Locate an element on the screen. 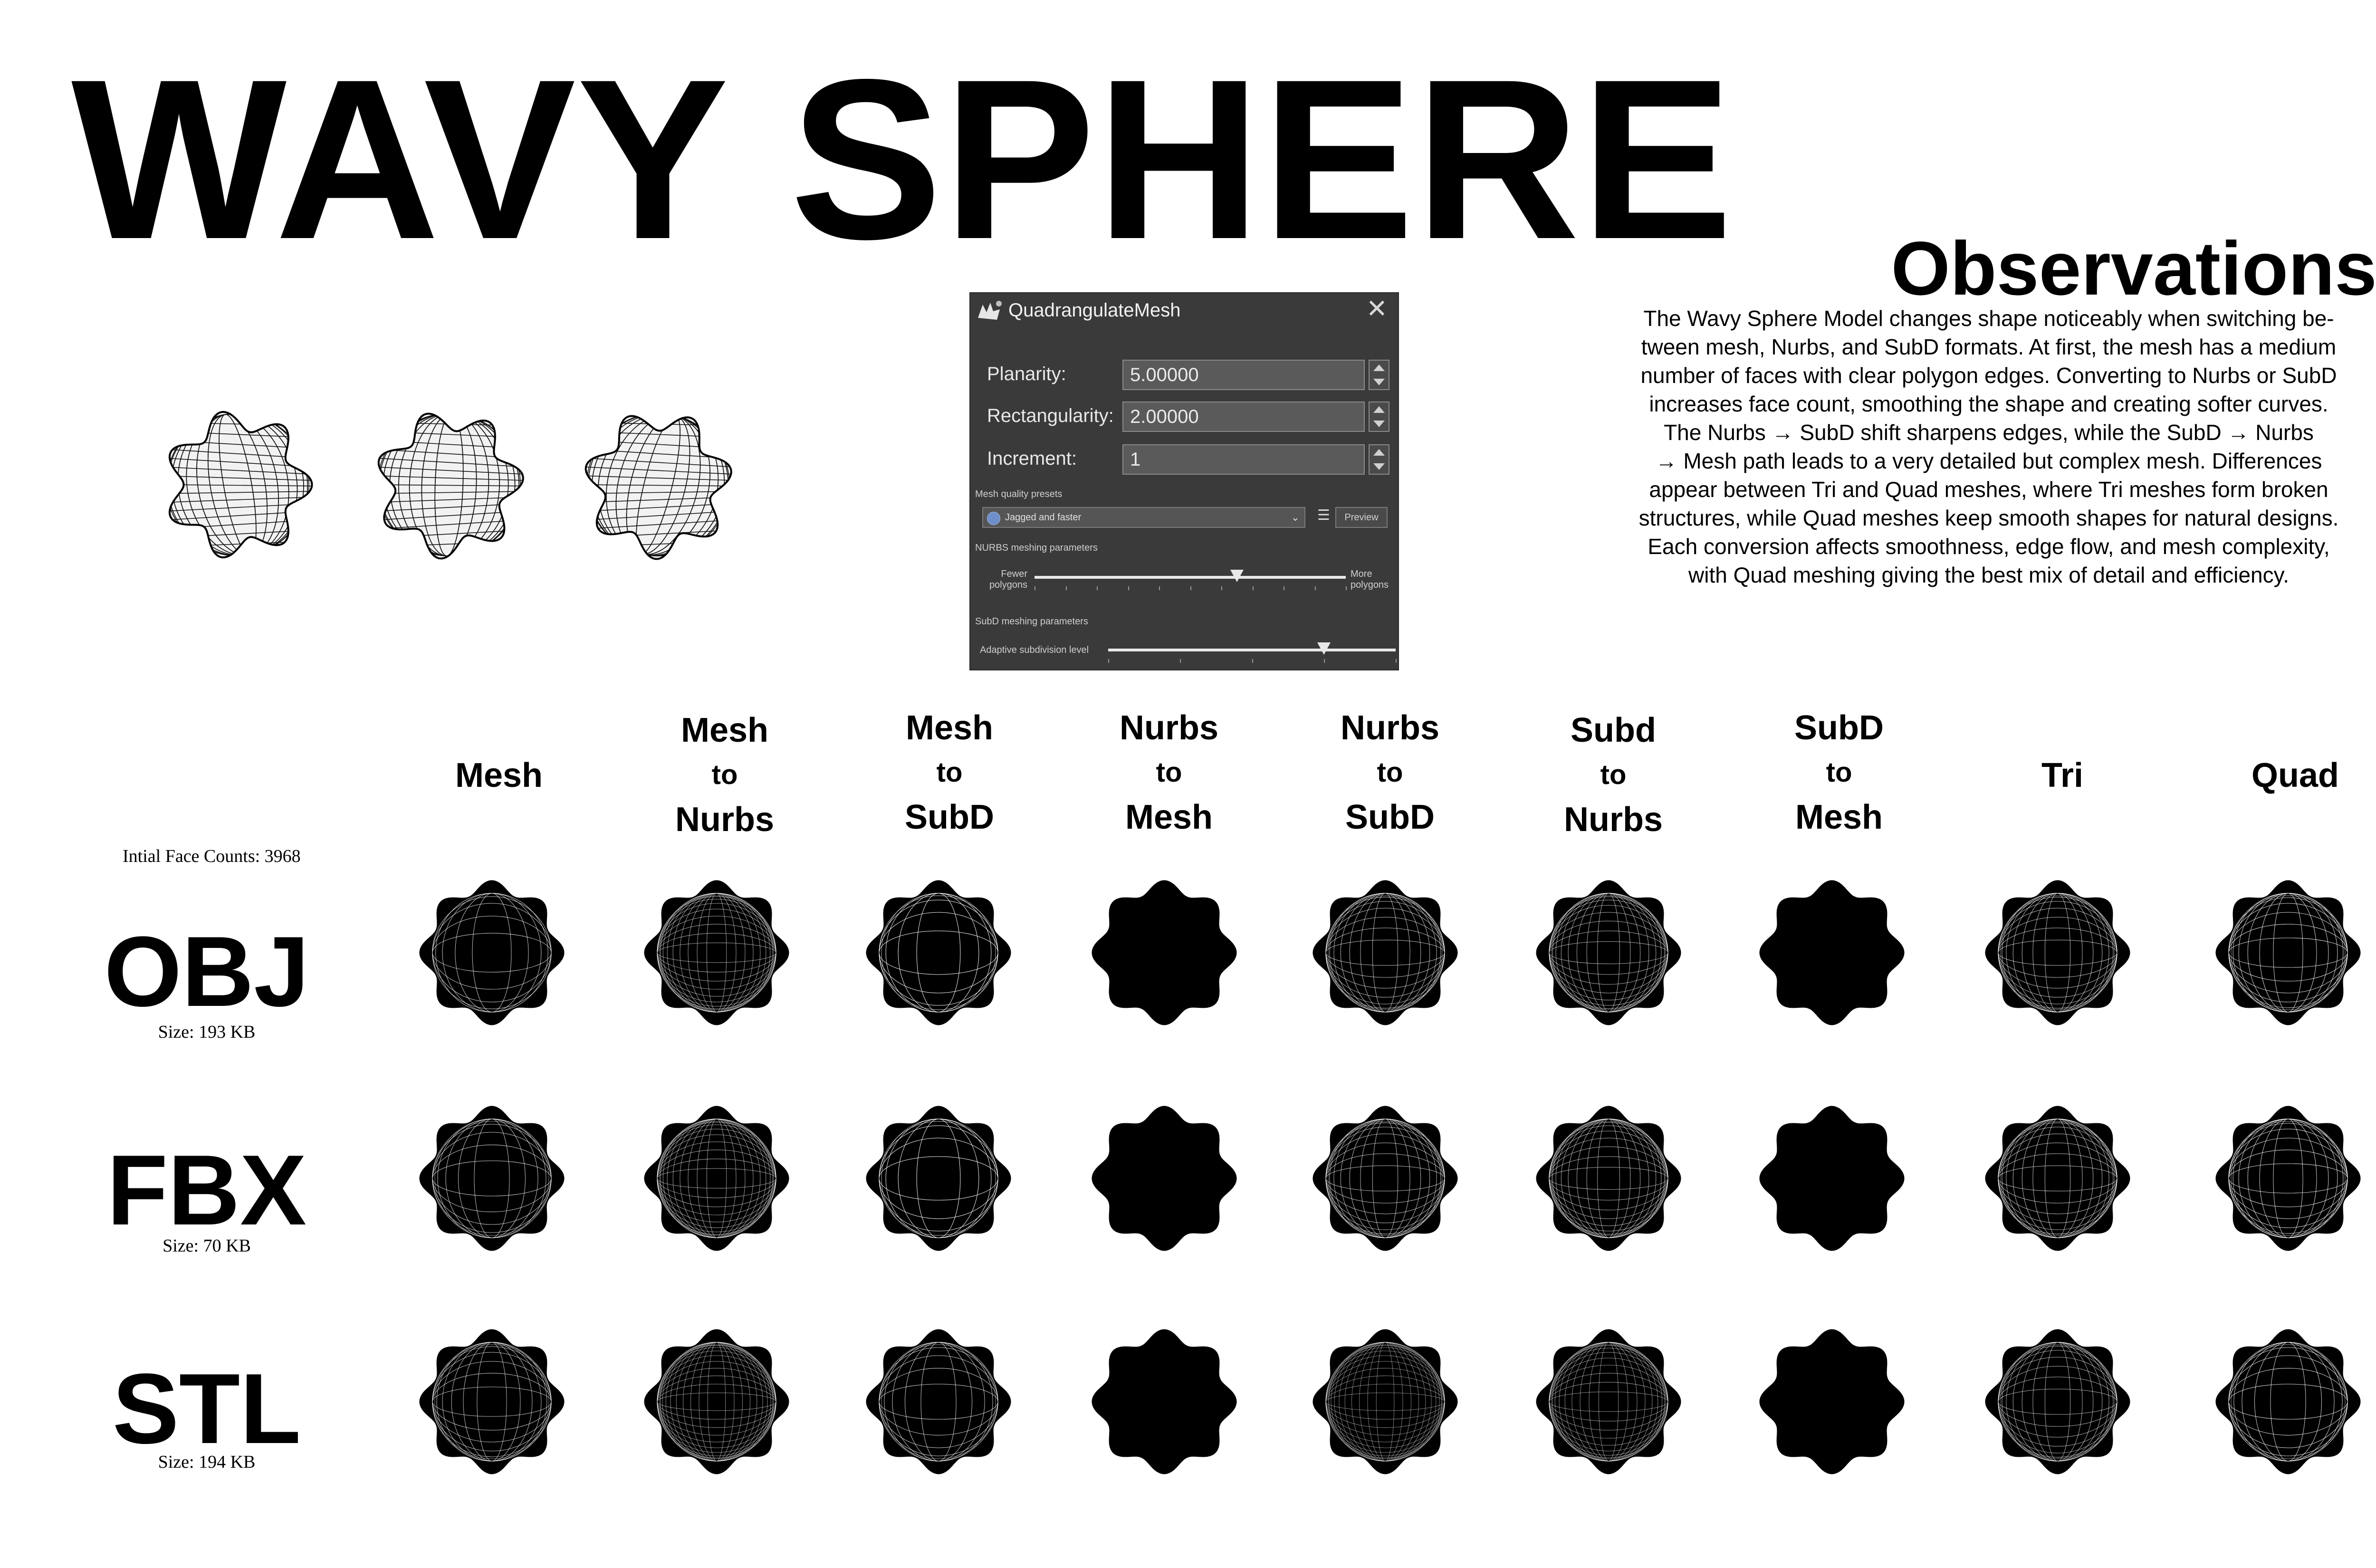 This screenshot has width=2376, height=1568. more-polygons-label: More polygons is located at coordinates (1370, 579).